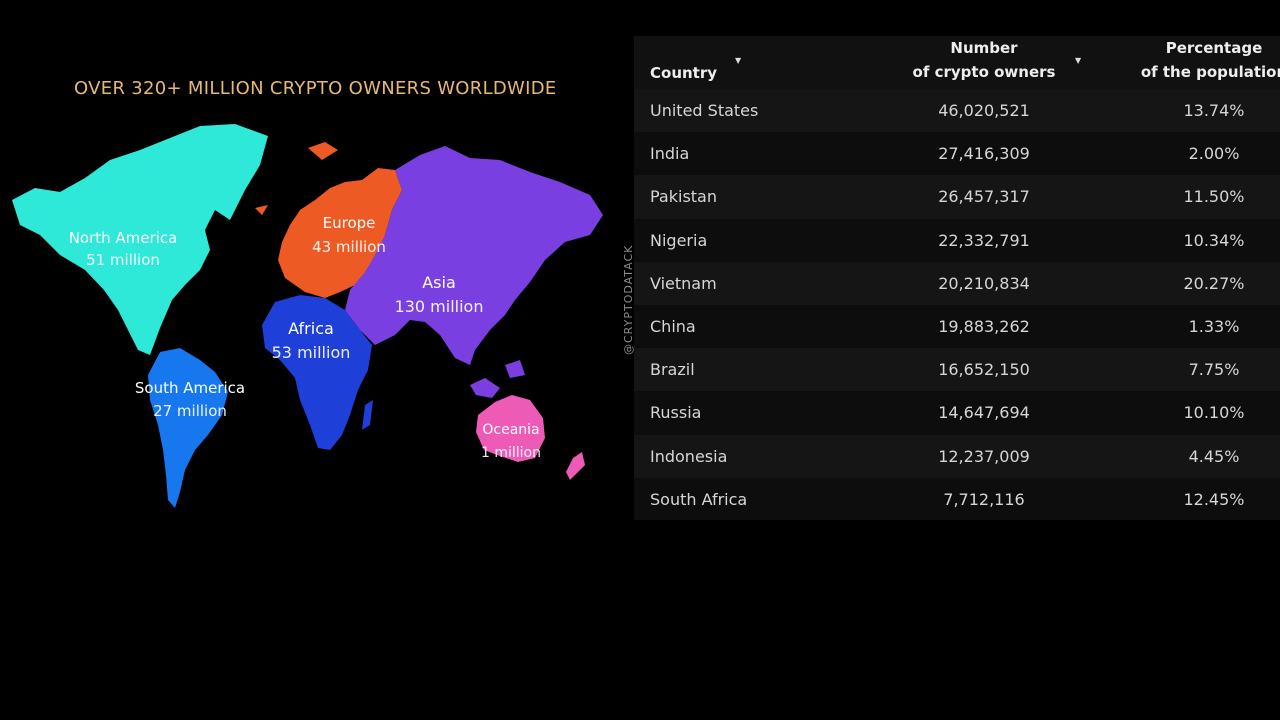 The width and height of the screenshot is (1280, 720). Describe the element at coordinates (683, 283) in the screenshot. I see `cell-country: Vietnam` at that location.